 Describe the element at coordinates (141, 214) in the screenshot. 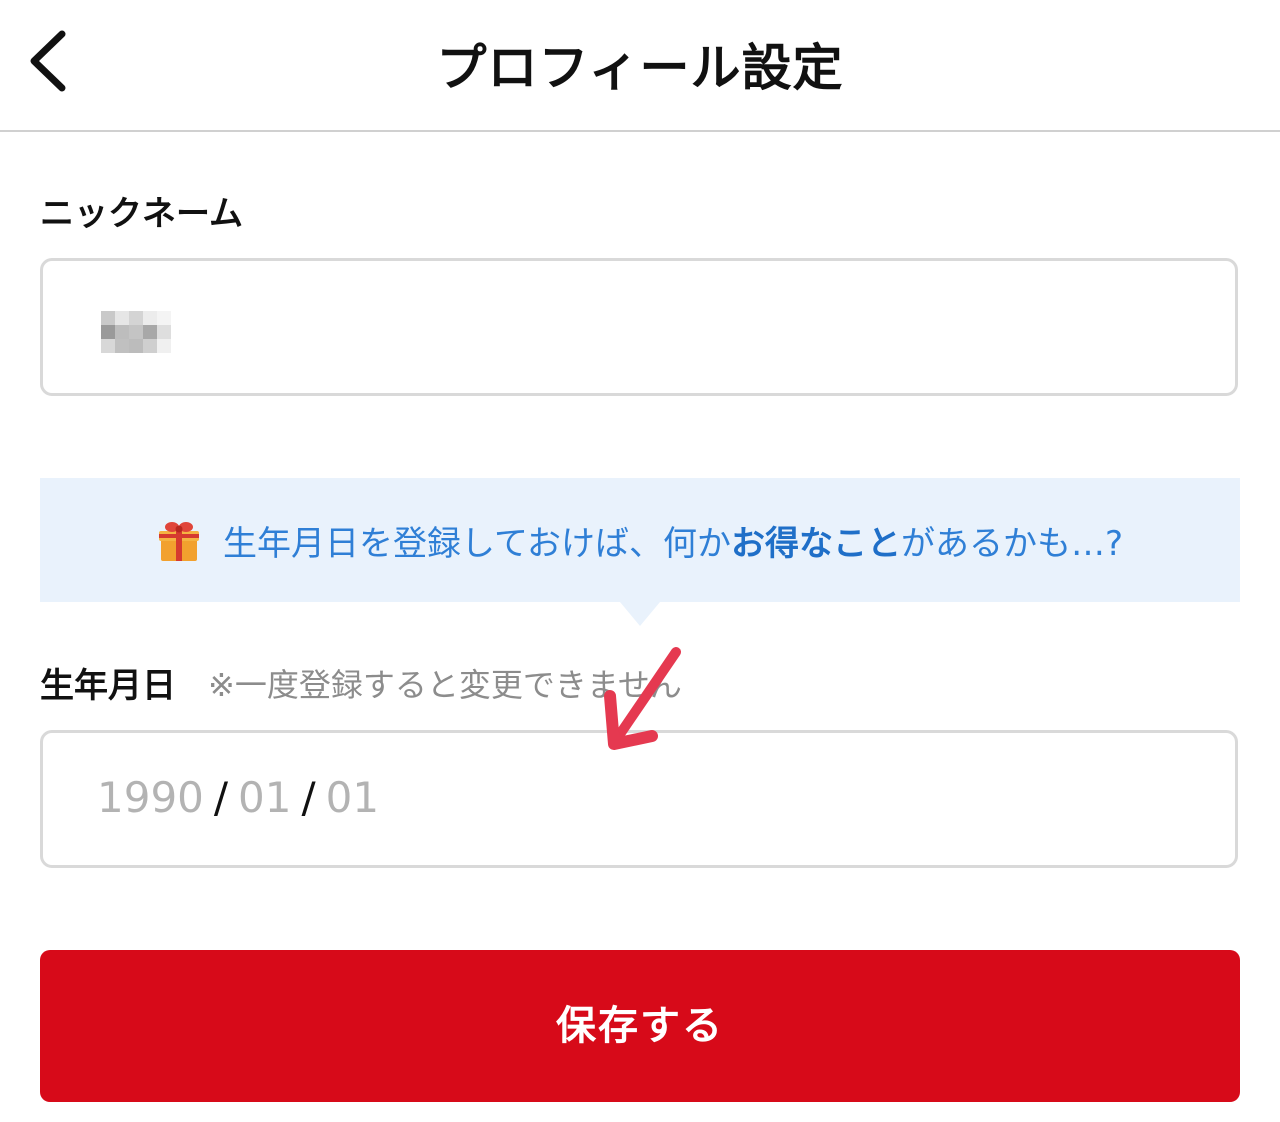

I see `nickname-label: ニックネーム` at that location.